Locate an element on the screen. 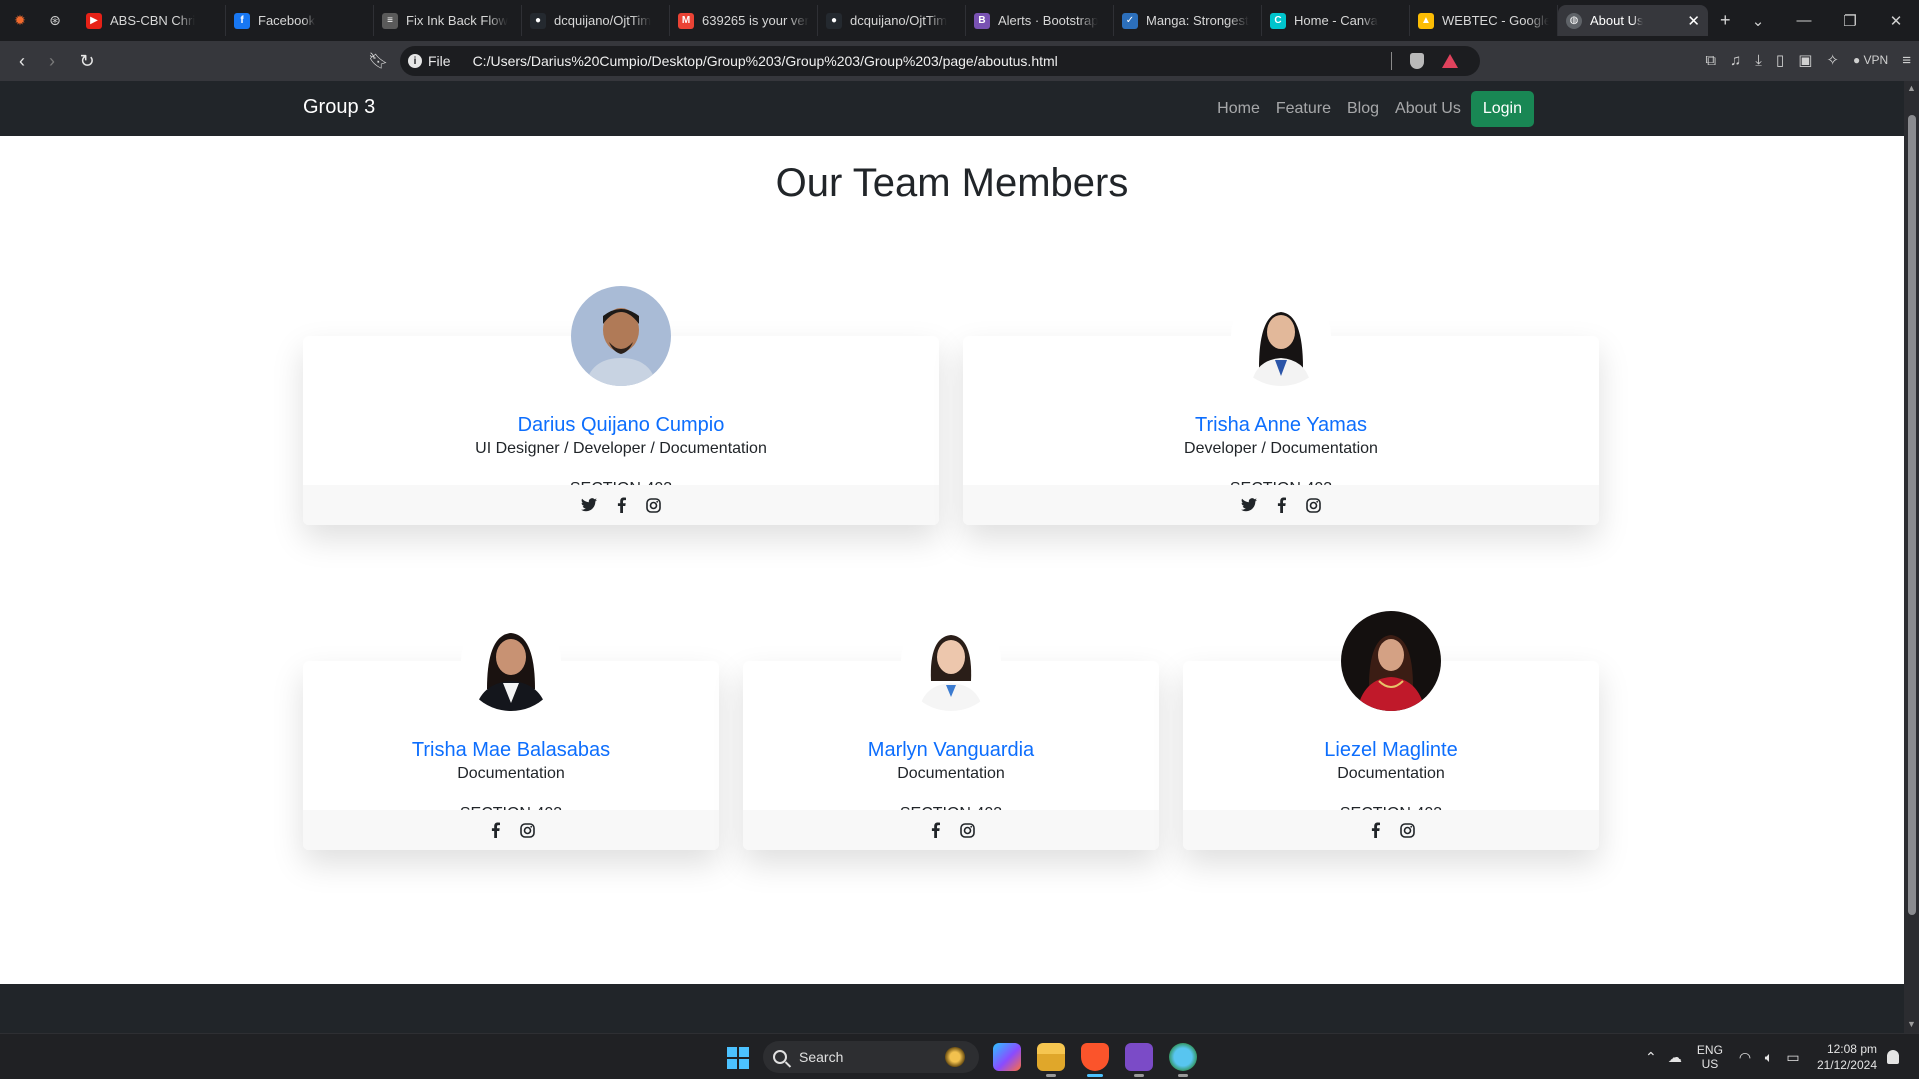 This screenshot has width=1919, height=1079. tab-about-us: ◍ About Us ✕ is located at coordinates (1633, 20).